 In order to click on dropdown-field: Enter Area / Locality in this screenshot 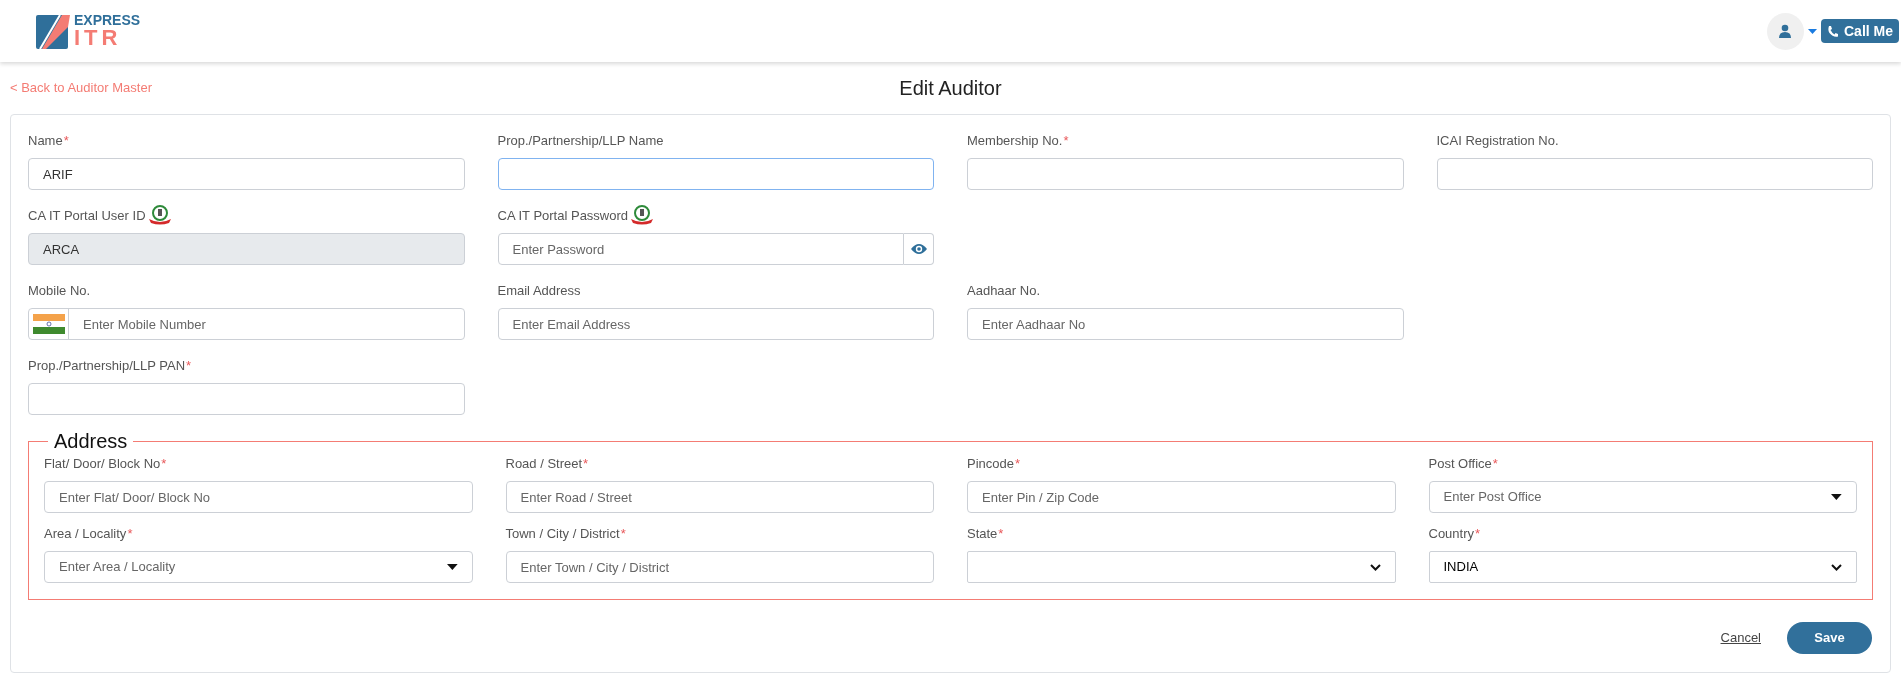, I will do `click(258, 567)`.